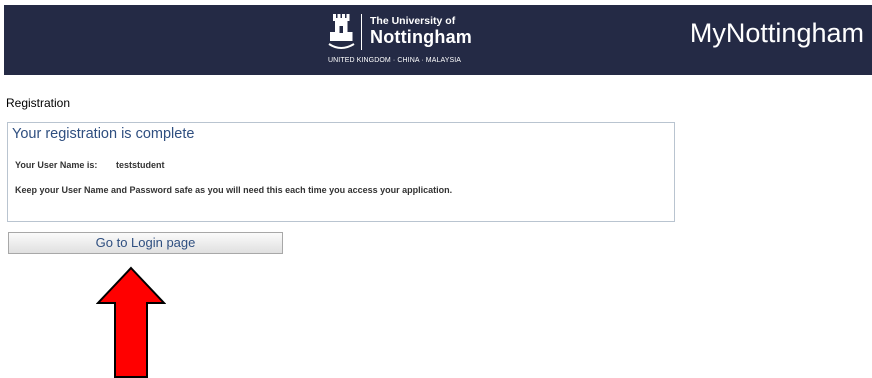 The width and height of the screenshot is (872, 378). I want to click on panel-heading: Your registration is complete, so click(103, 134).